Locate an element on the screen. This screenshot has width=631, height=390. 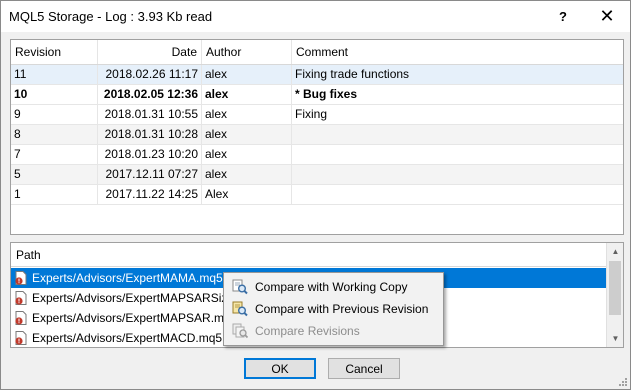
help-button: ? is located at coordinates (563, 16).